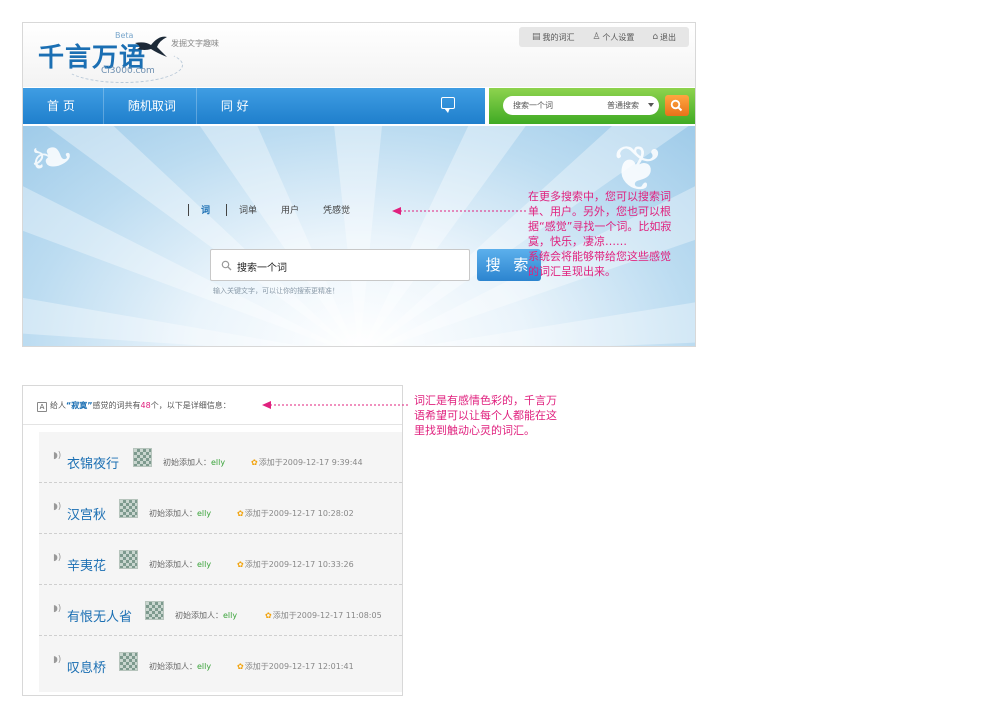  What do you see at coordinates (79, 405) in the screenshot?
I see `feeling-word: “寂寞”` at bounding box center [79, 405].